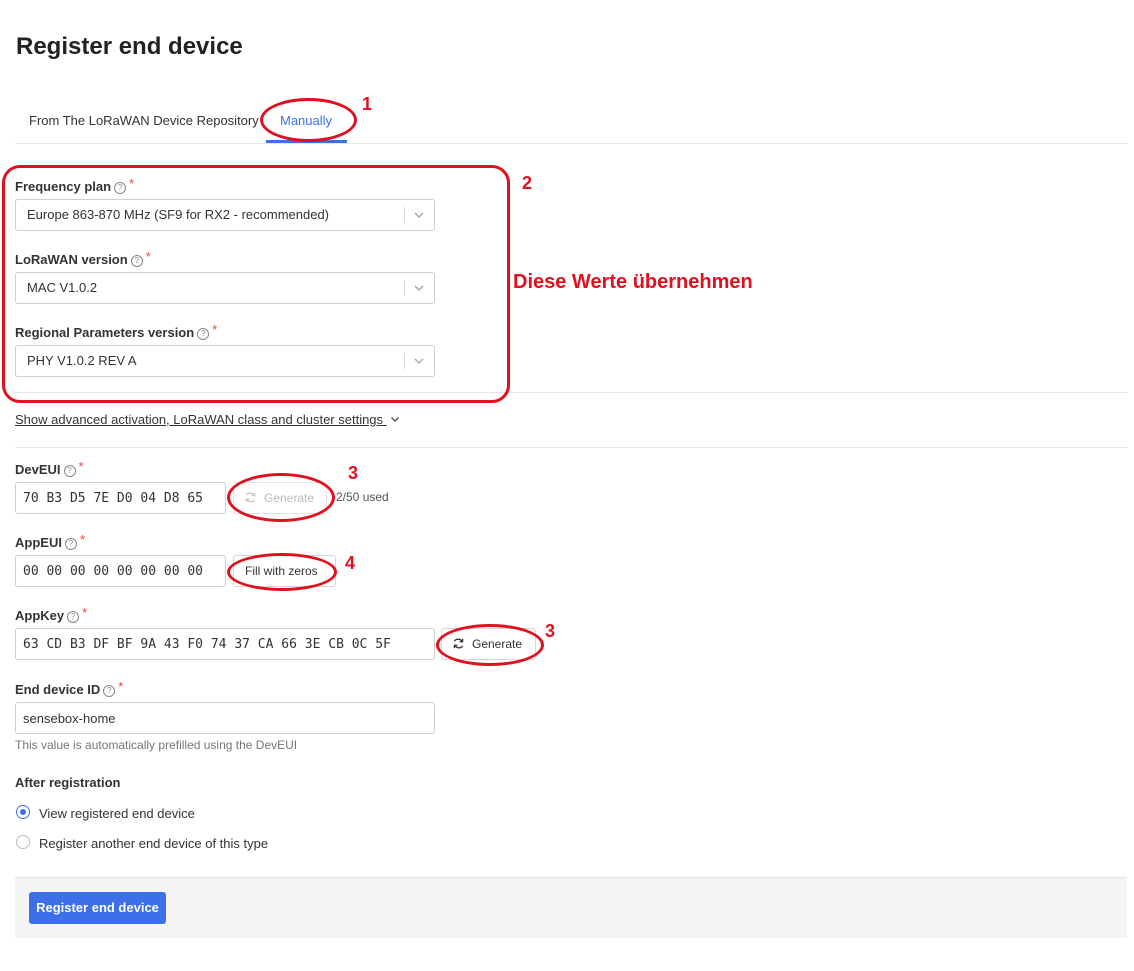  I want to click on annotation-number-1: 1, so click(367, 104).